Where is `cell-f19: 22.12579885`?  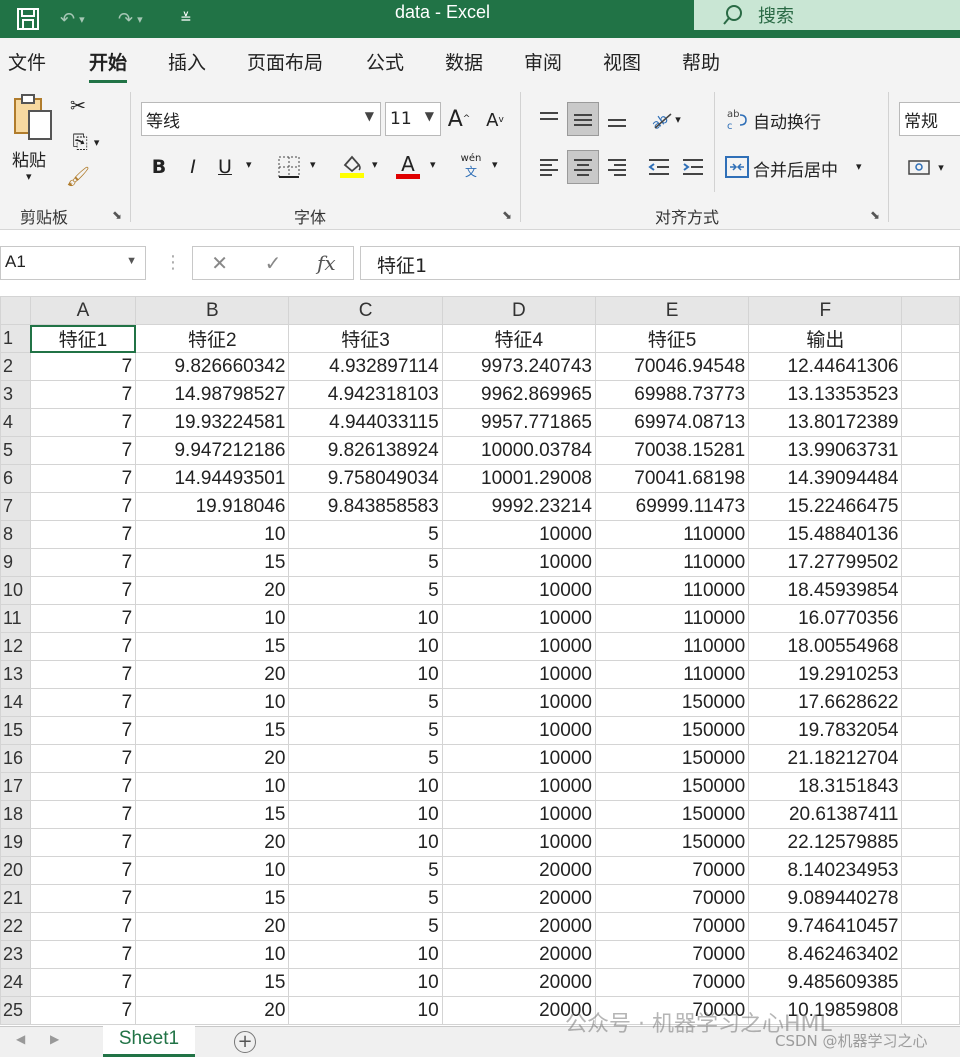 cell-f19: 22.12579885 is located at coordinates (825, 842).